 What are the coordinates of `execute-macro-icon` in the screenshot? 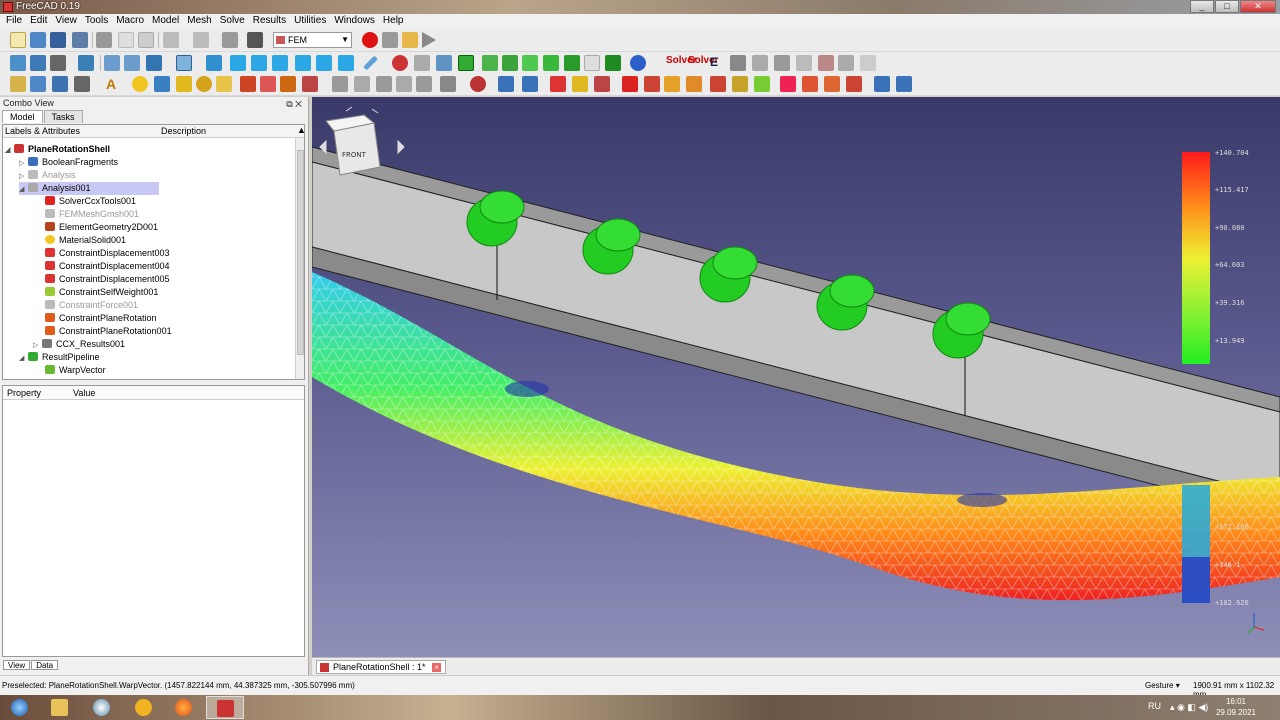 It's located at (429, 40).